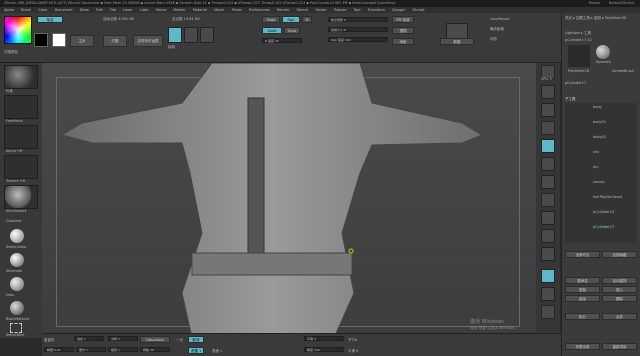 This screenshot has width=640, height=356. Describe the element at coordinates (50, 19) in the screenshot. I see `gradient-button: 渐变` at that location.